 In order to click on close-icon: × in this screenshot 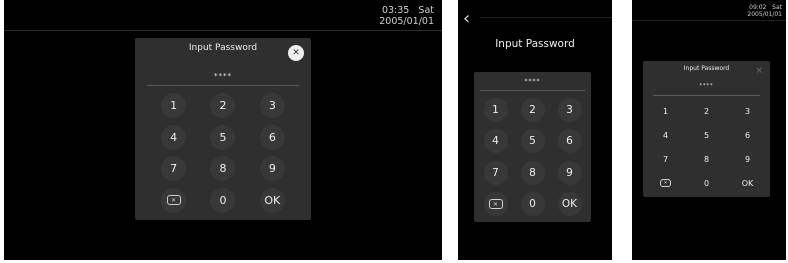, I will do `click(759, 71)`.